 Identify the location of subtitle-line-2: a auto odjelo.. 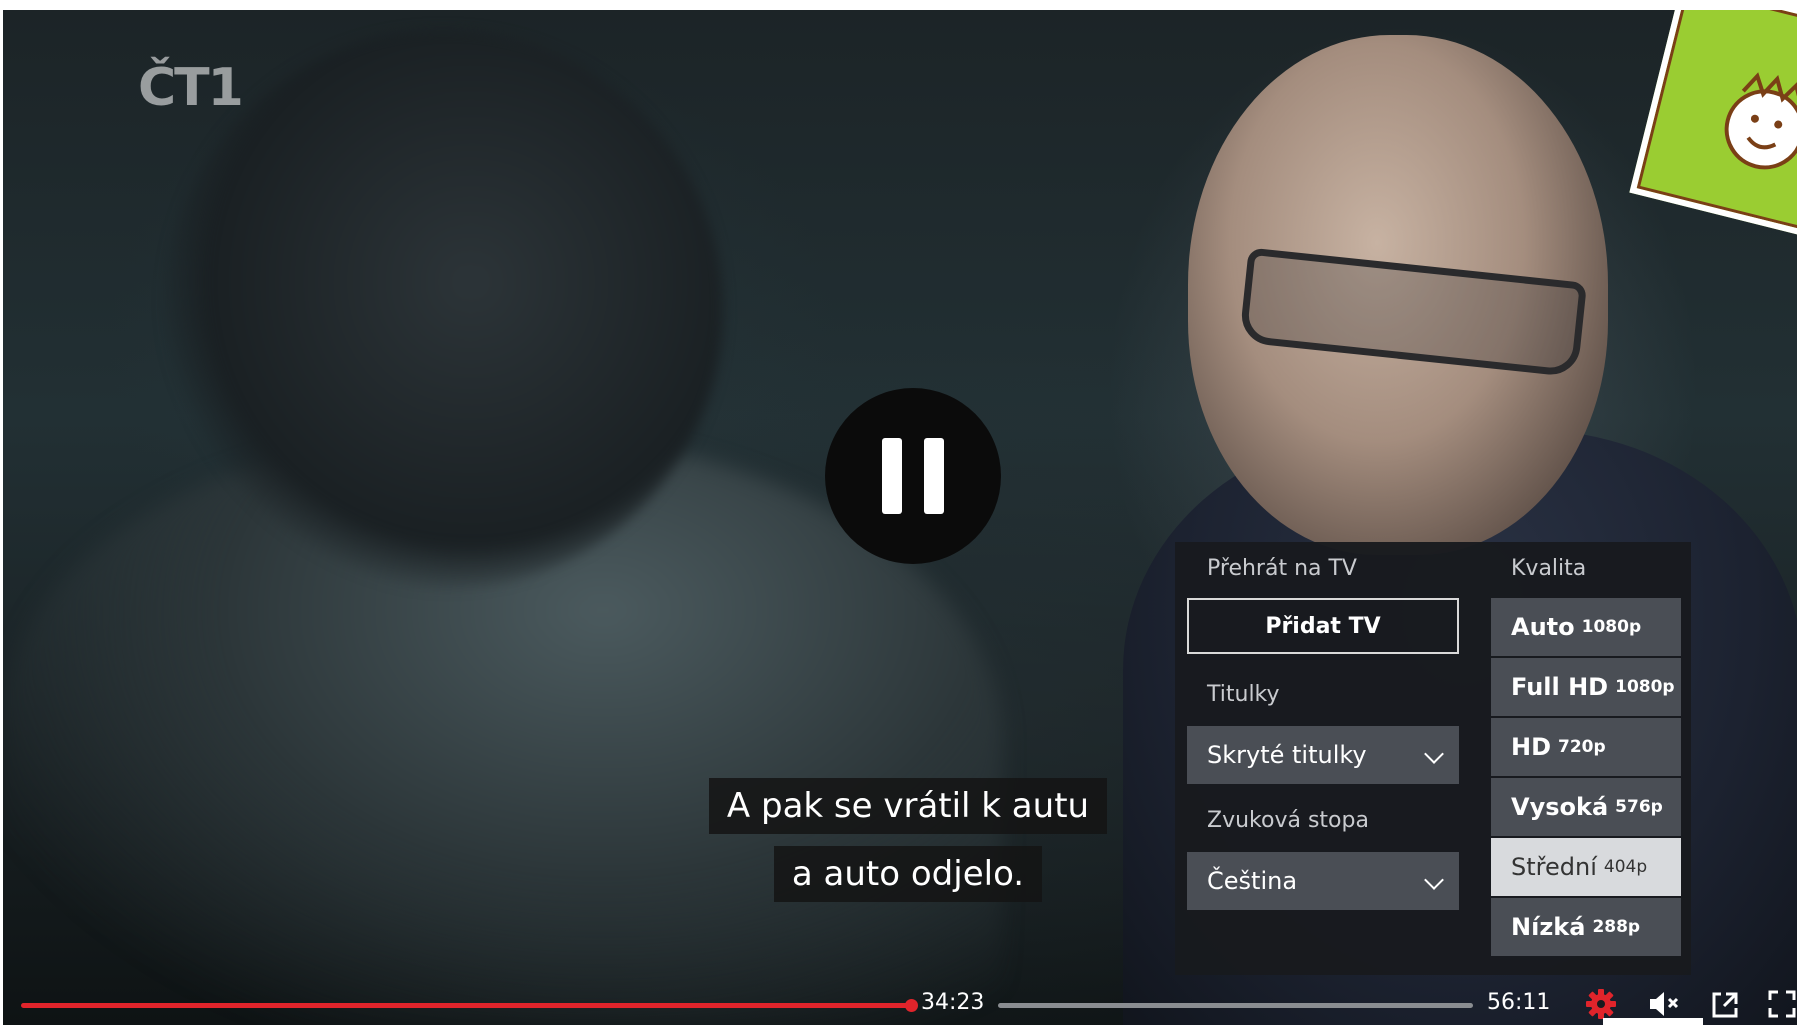
(908, 874).